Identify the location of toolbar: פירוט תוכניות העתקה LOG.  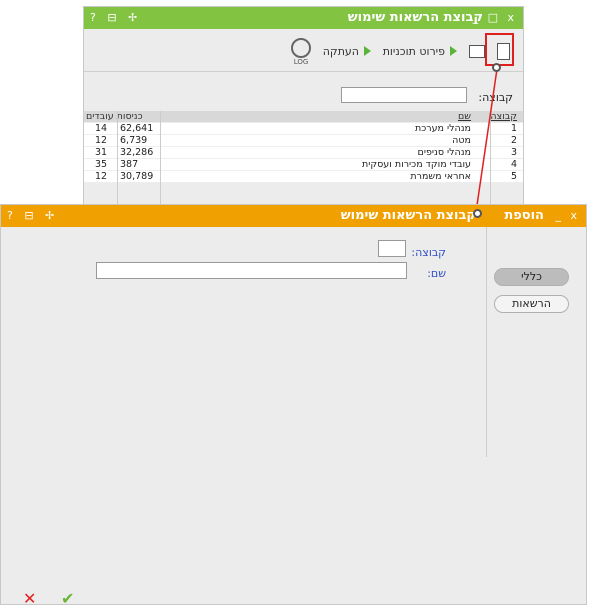
(303, 50).